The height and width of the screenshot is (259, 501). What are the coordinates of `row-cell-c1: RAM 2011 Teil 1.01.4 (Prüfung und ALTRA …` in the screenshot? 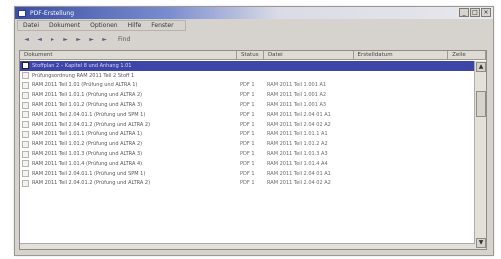 It's located at (87, 163).